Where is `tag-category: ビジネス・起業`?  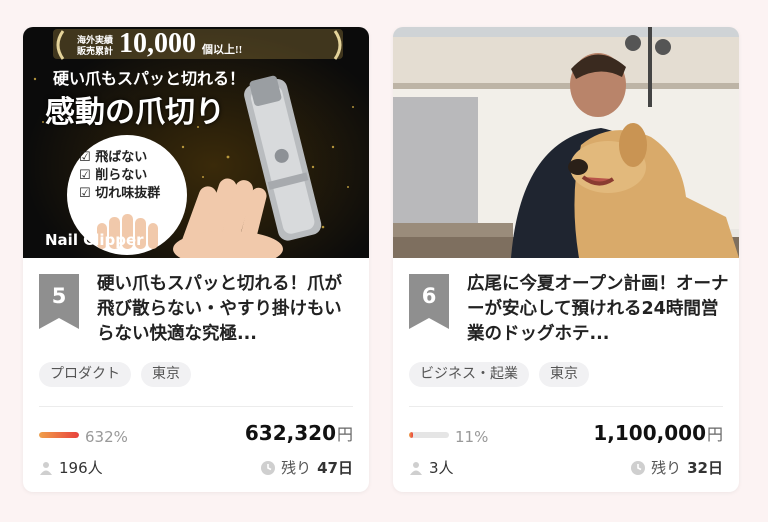
tag-category: ビジネス・起業 is located at coordinates (469, 374).